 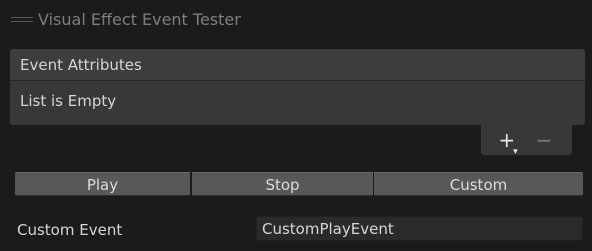 I want to click on custom-event-label: Custom Event, so click(x=70, y=230).